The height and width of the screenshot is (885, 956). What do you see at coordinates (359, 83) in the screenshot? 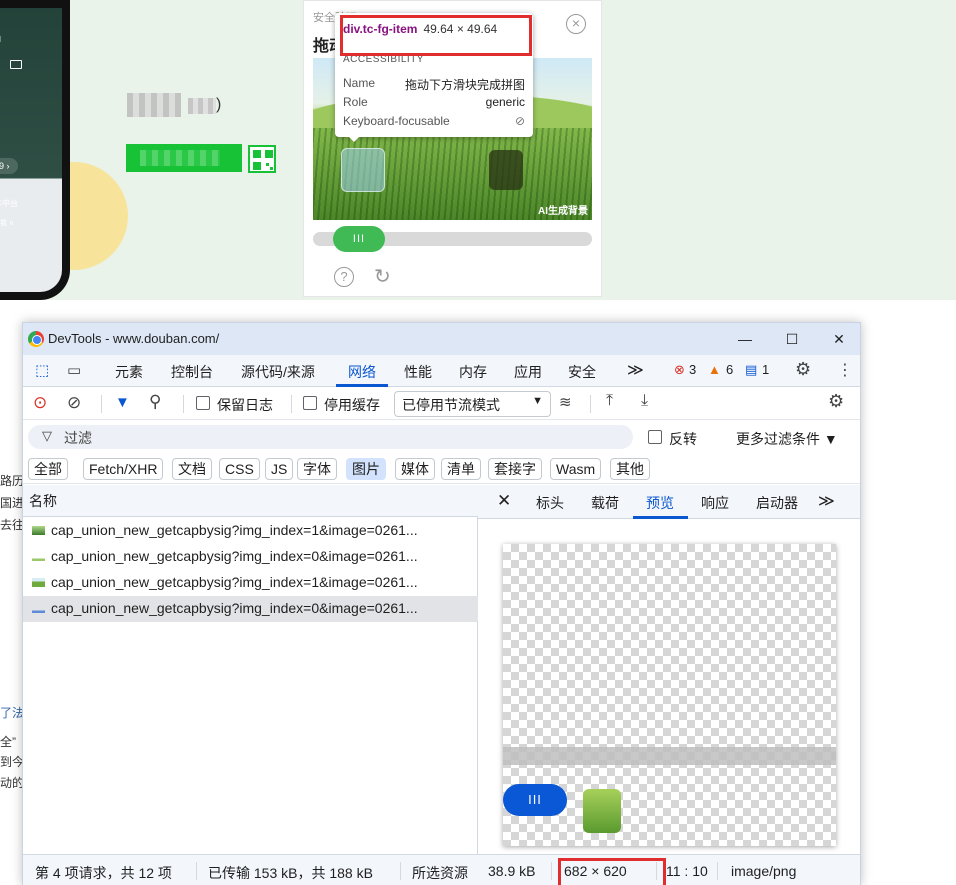
I see `row-label: Name` at bounding box center [359, 83].